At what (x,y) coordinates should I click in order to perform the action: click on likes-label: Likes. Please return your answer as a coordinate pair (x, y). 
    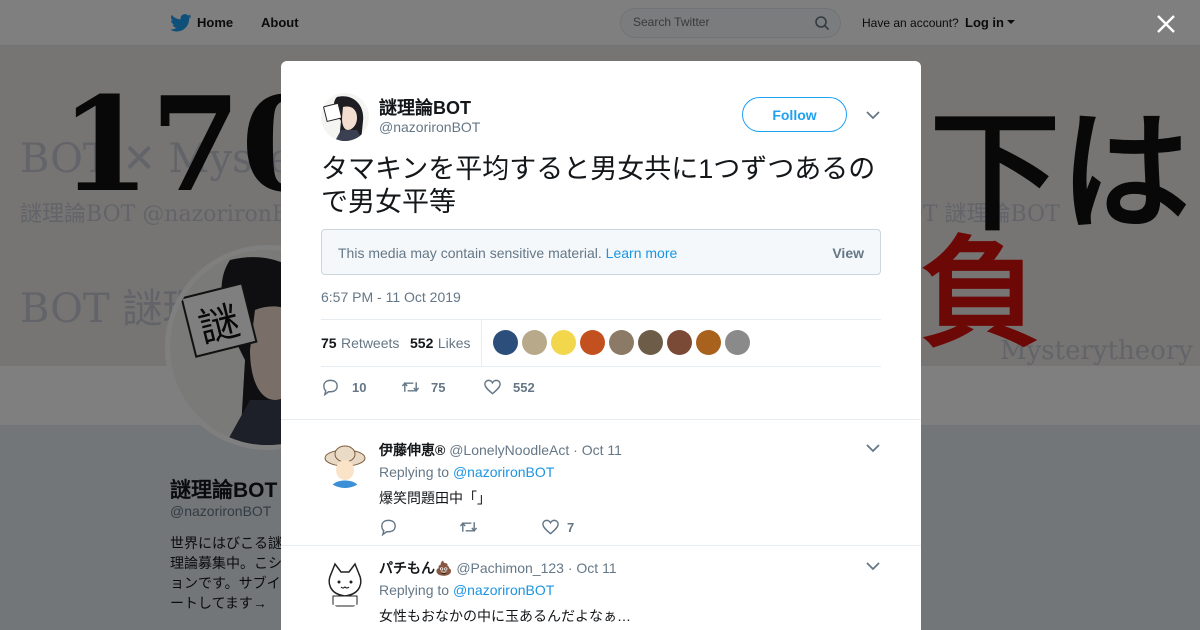
    Looking at the image, I should click on (454, 343).